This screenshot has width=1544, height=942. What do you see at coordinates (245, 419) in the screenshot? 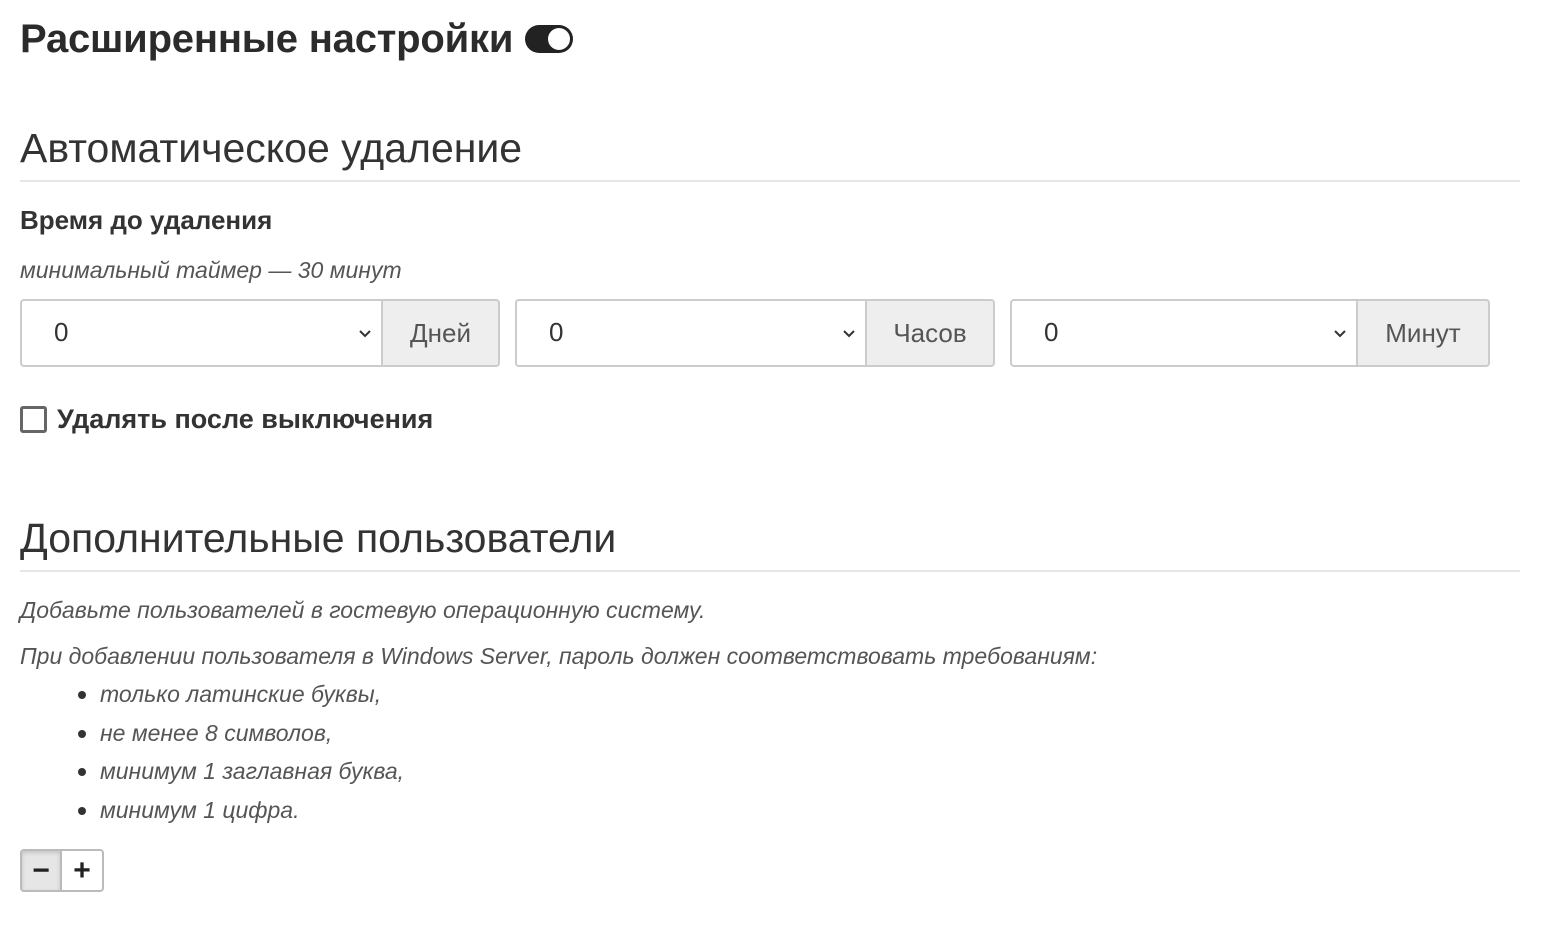
I see `delete-after-shutdown-label: Удалять после выключения` at bounding box center [245, 419].